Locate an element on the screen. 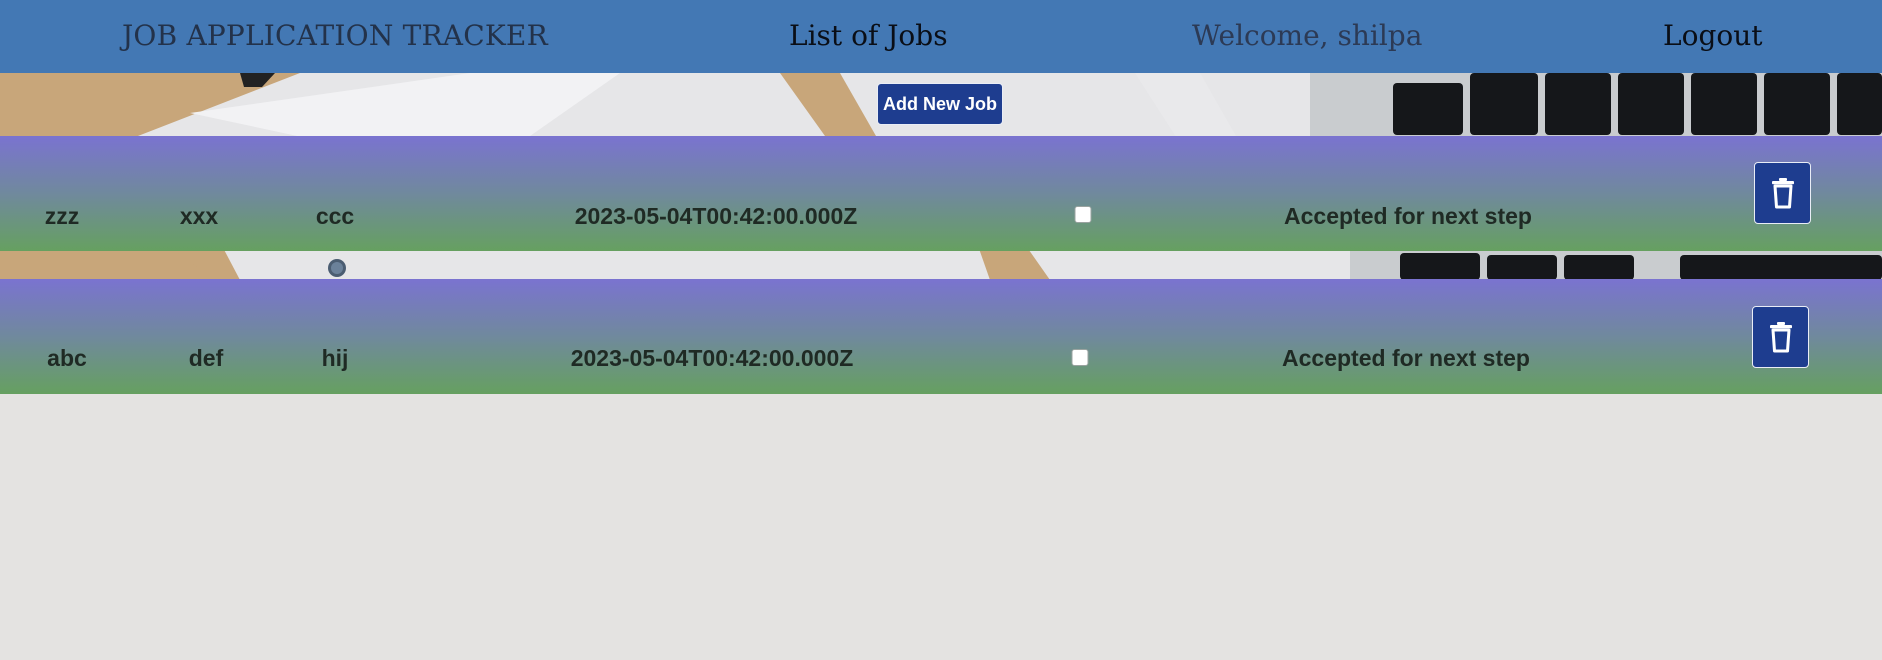 The width and height of the screenshot is (1882, 660). nav-list-of-jobs: List of Jobs is located at coordinates (868, 36).